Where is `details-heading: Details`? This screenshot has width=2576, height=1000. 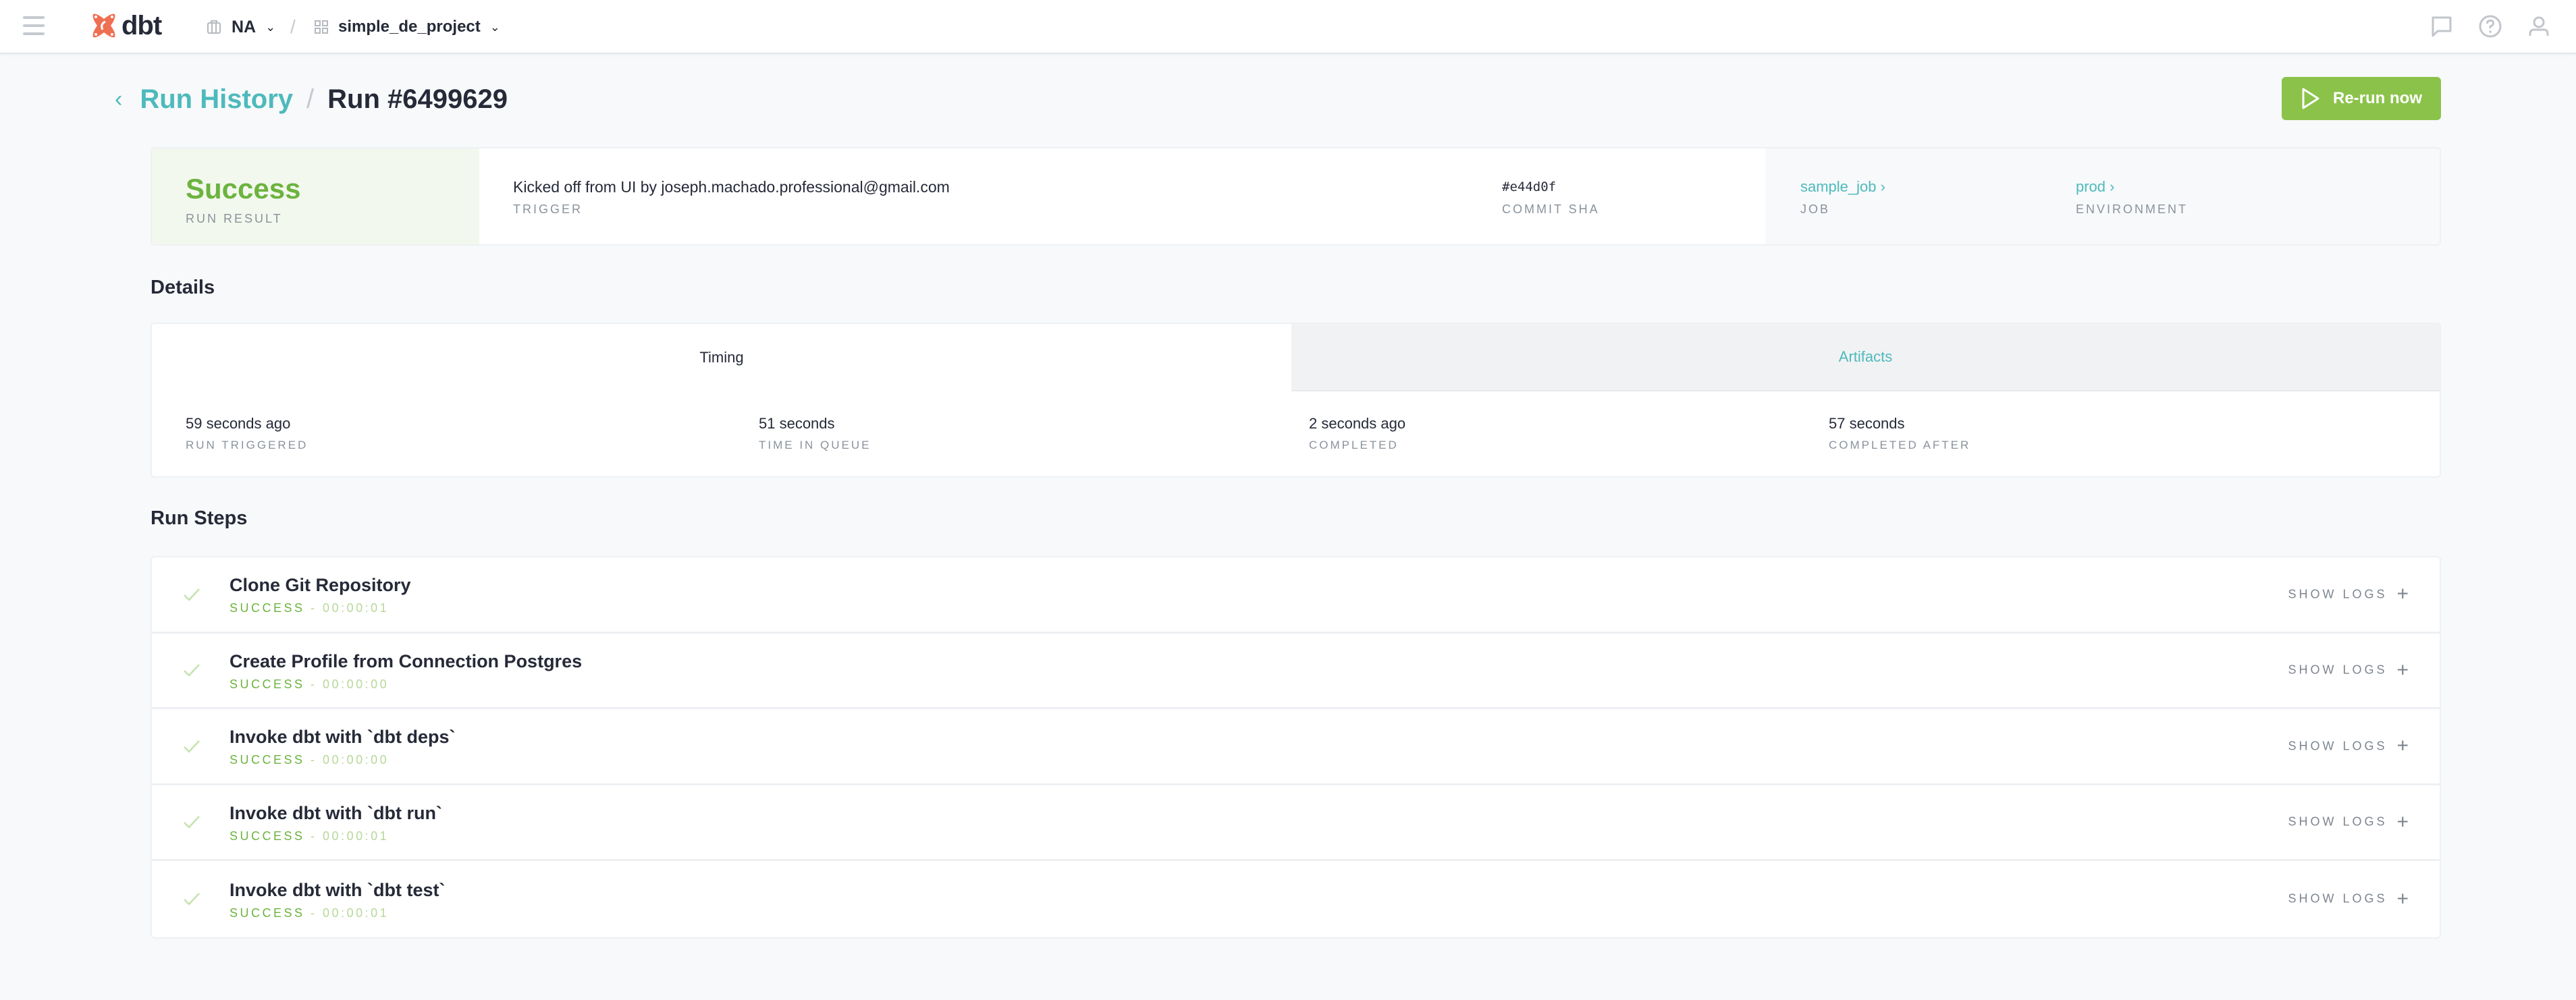 details-heading: Details is located at coordinates (183, 287).